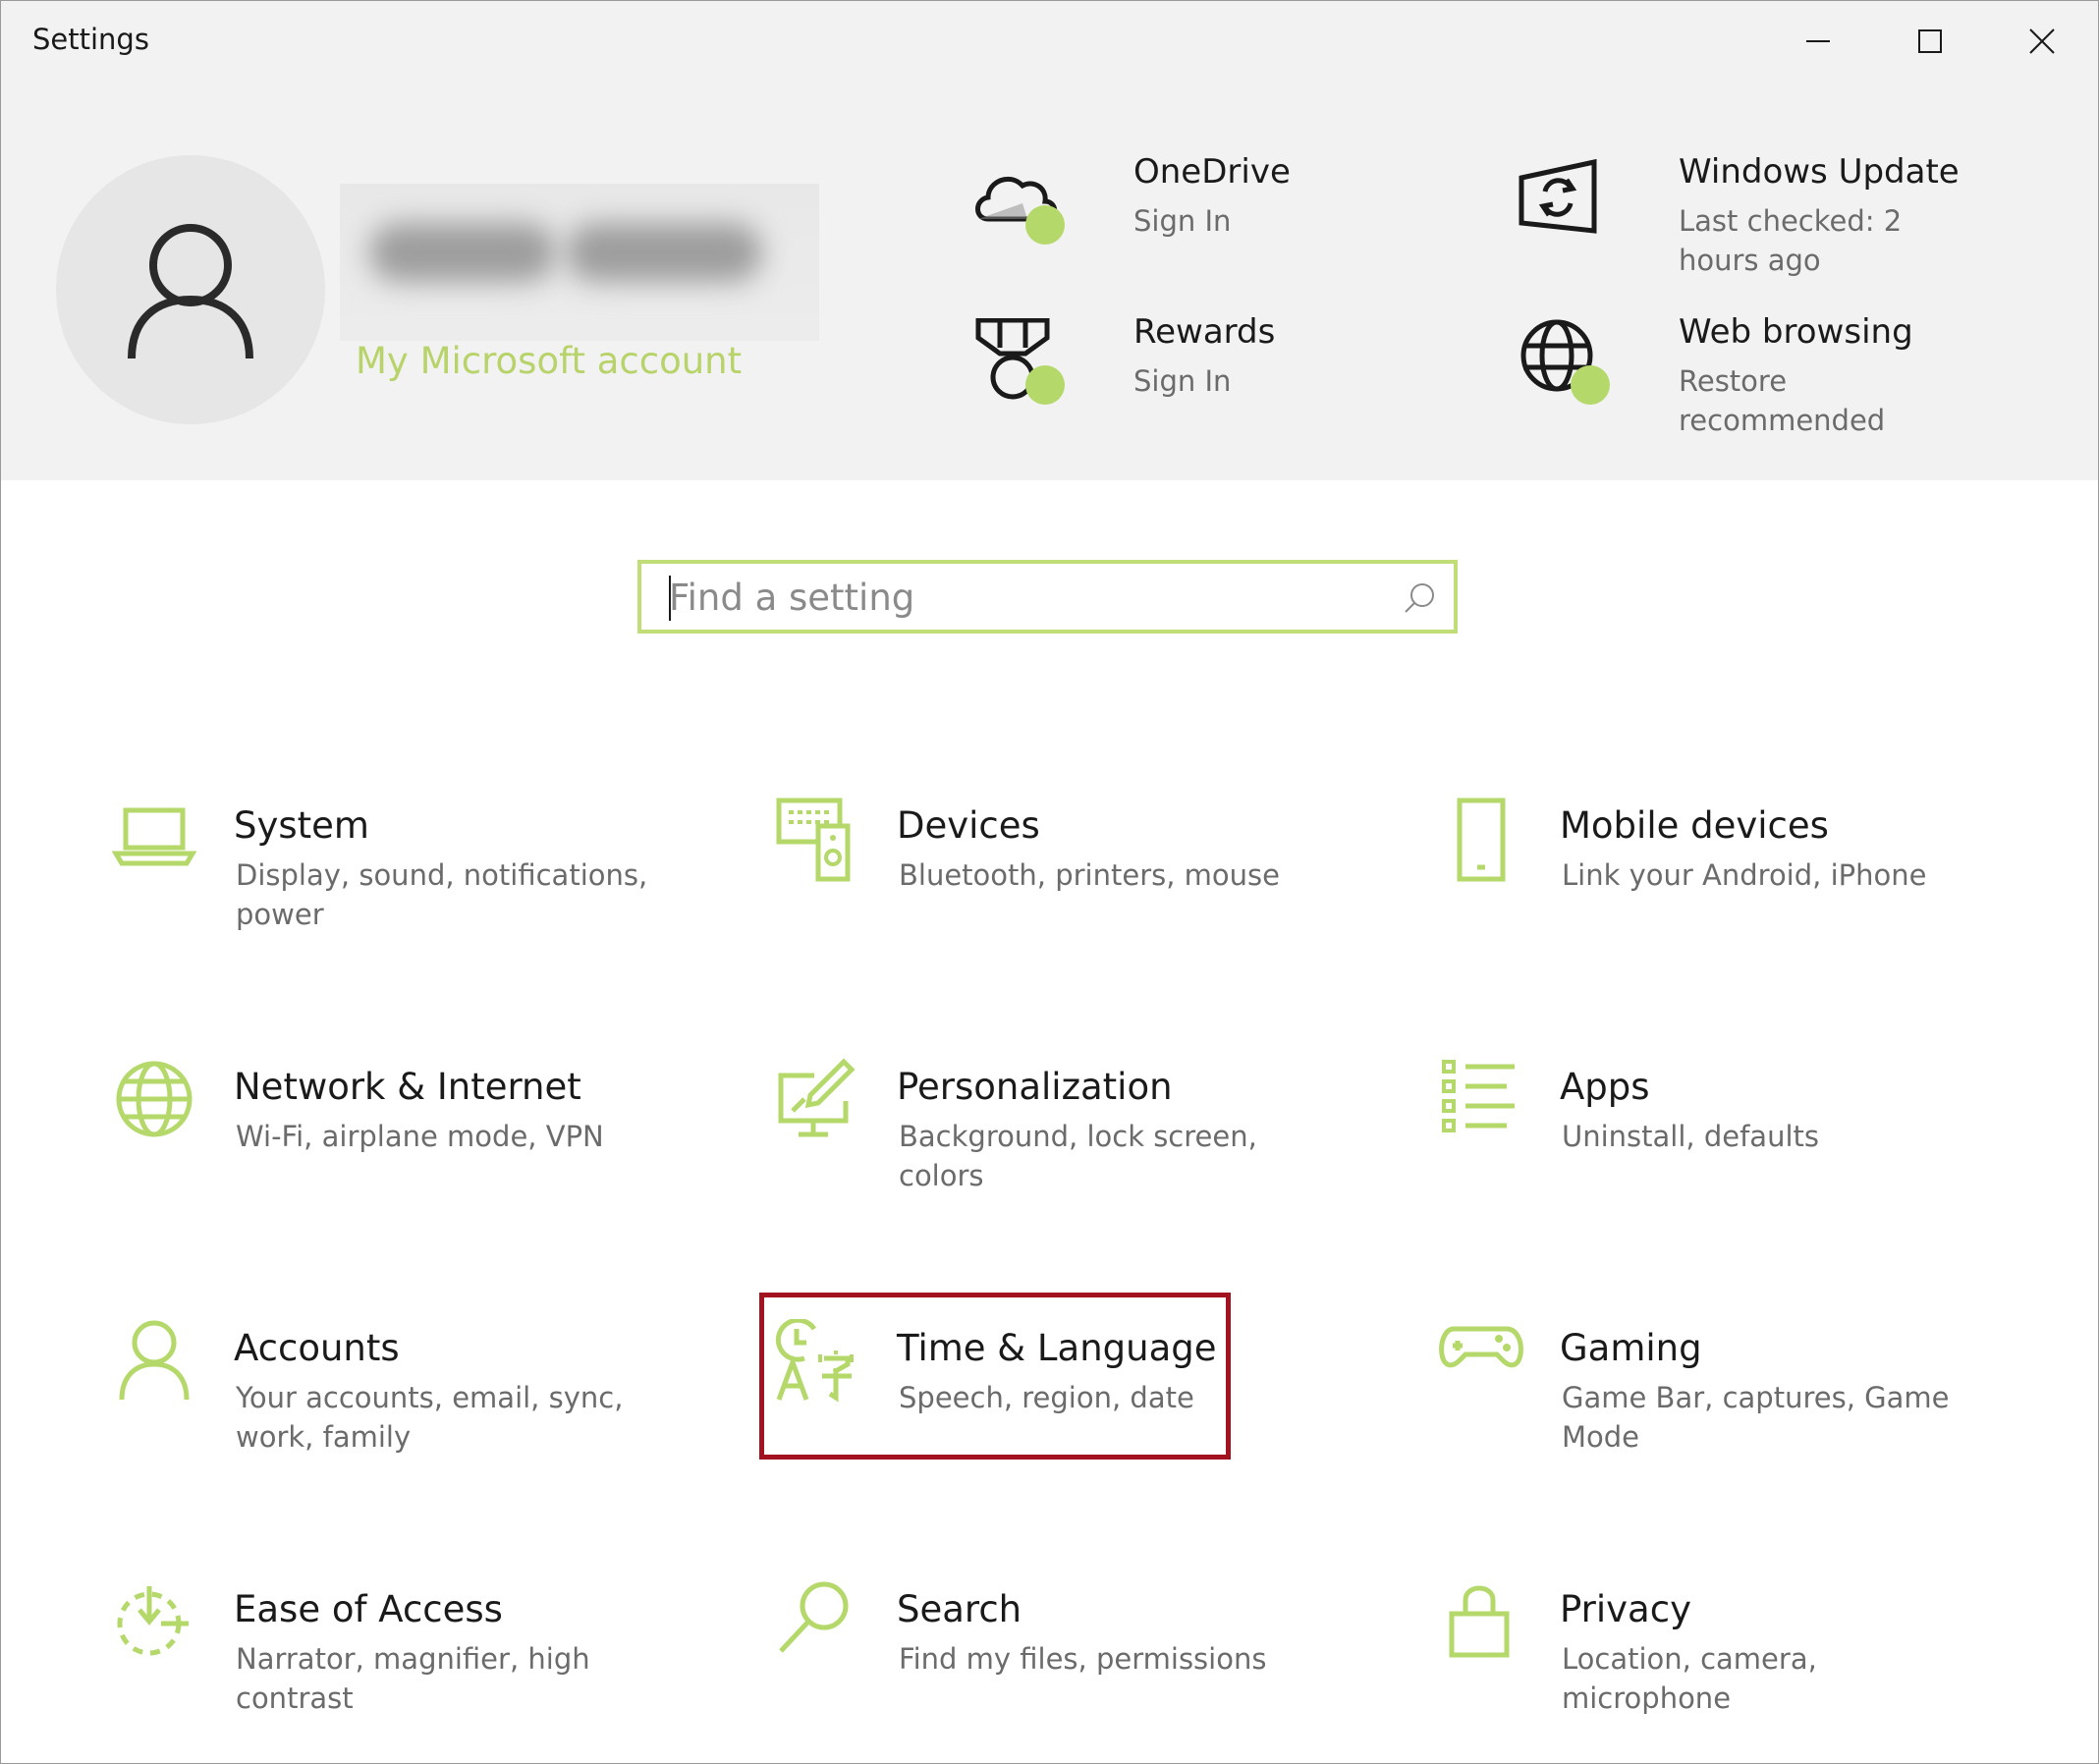 The height and width of the screenshot is (1764, 2099). I want to click on category-title: Search, so click(960, 1609).